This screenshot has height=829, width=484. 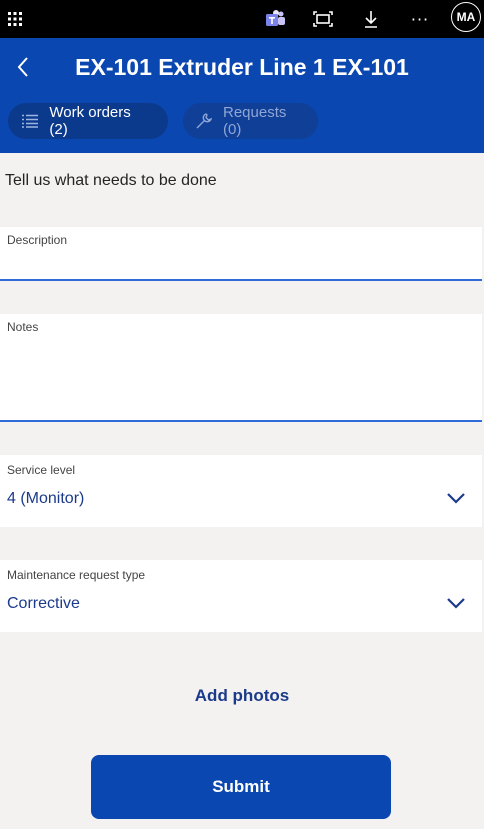 I want to click on service-level-value: 4 (Monitor), so click(x=46, y=498).